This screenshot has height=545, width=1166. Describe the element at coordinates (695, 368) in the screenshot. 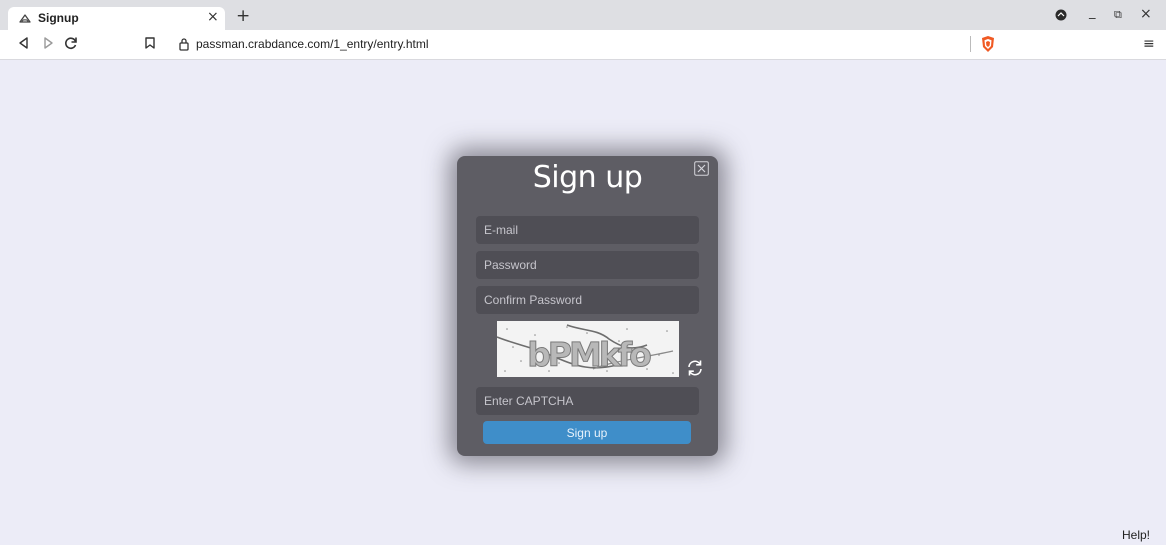

I see `refresh-captcha-icon` at that location.